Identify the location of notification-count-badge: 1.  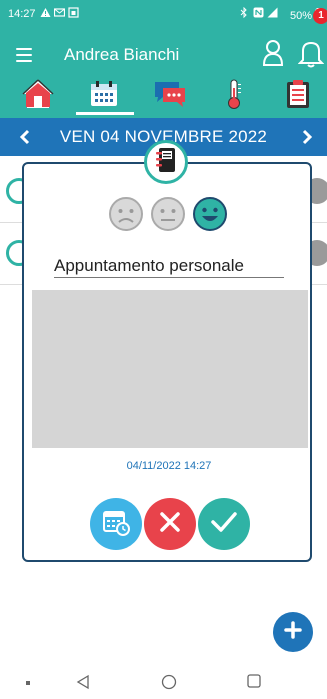
(320, 16).